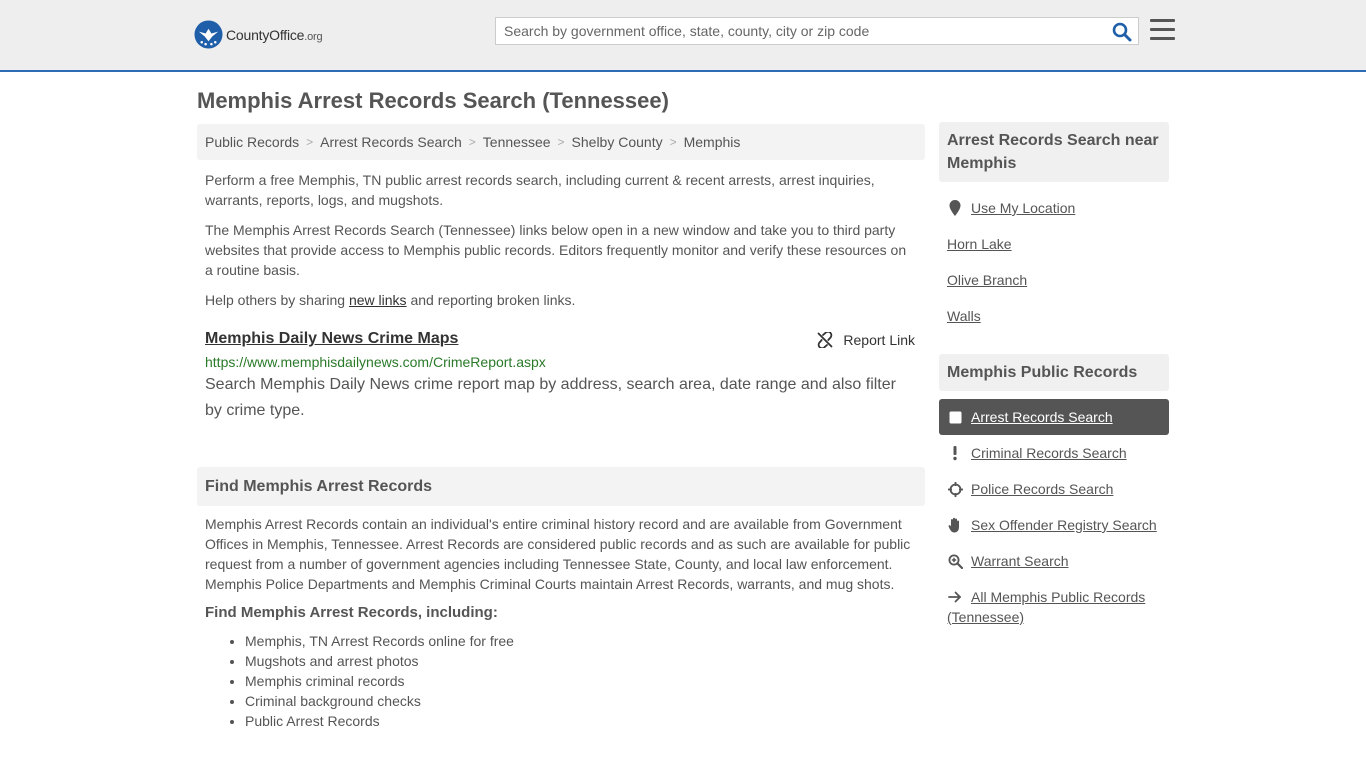  Describe the element at coordinates (1042, 489) in the screenshot. I see `sidebar-link: Police Records Search` at that location.